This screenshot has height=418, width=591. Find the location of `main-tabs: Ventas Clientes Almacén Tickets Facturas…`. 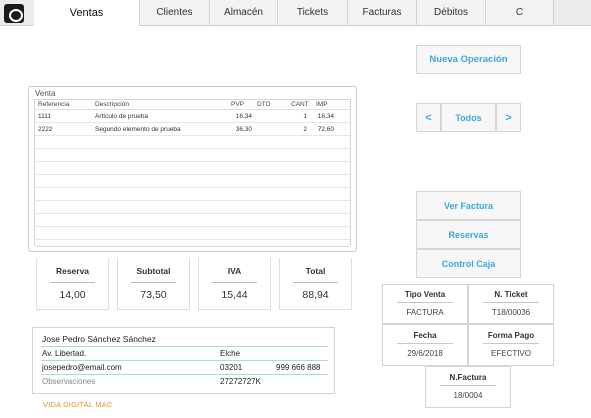

main-tabs: Ventas Clientes Almacén Tickets Facturas… is located at coordinates (294, 13).